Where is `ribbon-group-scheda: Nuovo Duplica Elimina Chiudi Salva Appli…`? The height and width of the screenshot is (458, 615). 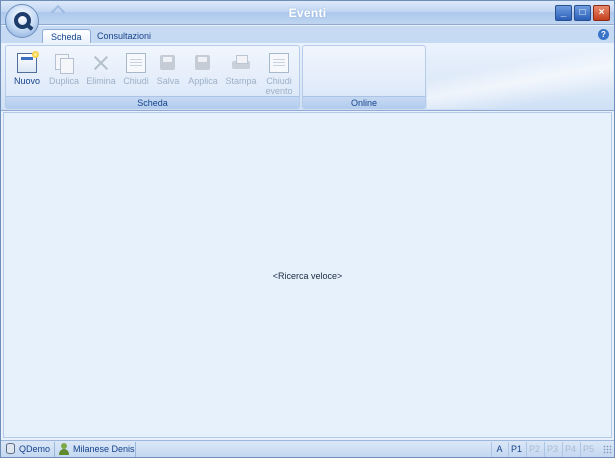
ribbon-group-scheda: Nuovo Duplica Elimina Chiudi Salva Appli… is located at coordinates (152, 77).